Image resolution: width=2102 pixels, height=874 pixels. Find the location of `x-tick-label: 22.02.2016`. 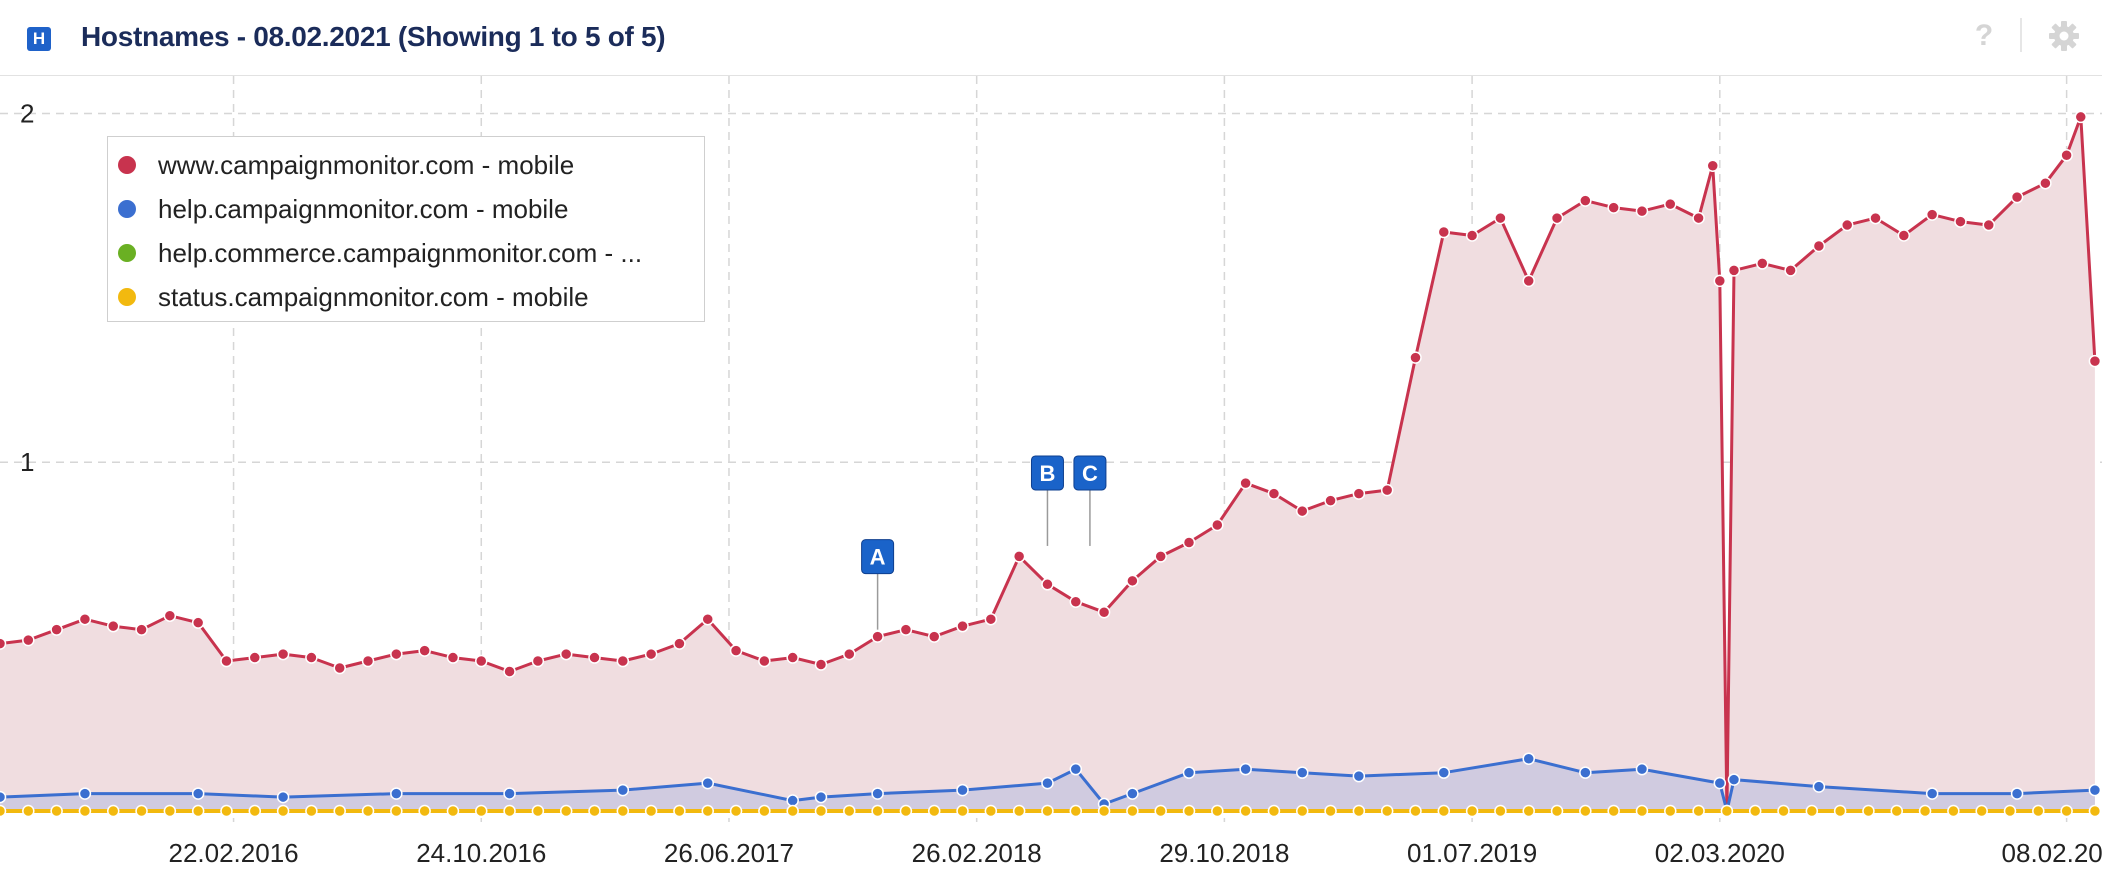

x-tick-label: 22.02.2016 is located at coordinates (233, 853).